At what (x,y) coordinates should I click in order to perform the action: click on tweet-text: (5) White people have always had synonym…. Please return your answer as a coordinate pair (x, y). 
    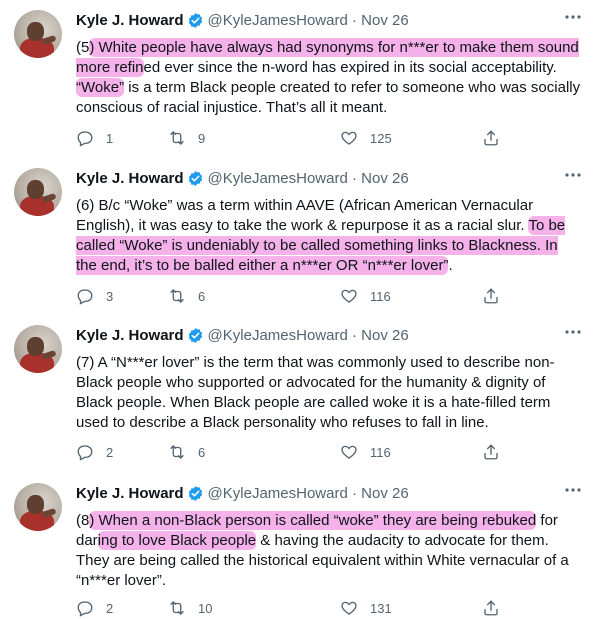
    Looking at the image, I should click on (328, 78).